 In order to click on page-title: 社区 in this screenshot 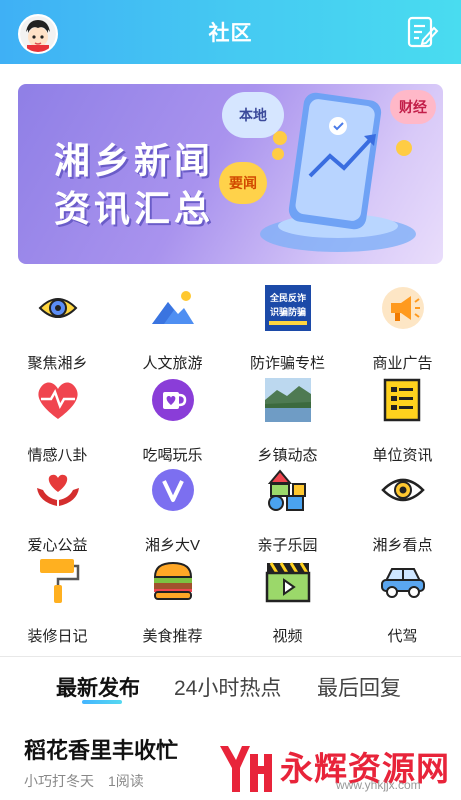, I will do `click(230, 33)`.